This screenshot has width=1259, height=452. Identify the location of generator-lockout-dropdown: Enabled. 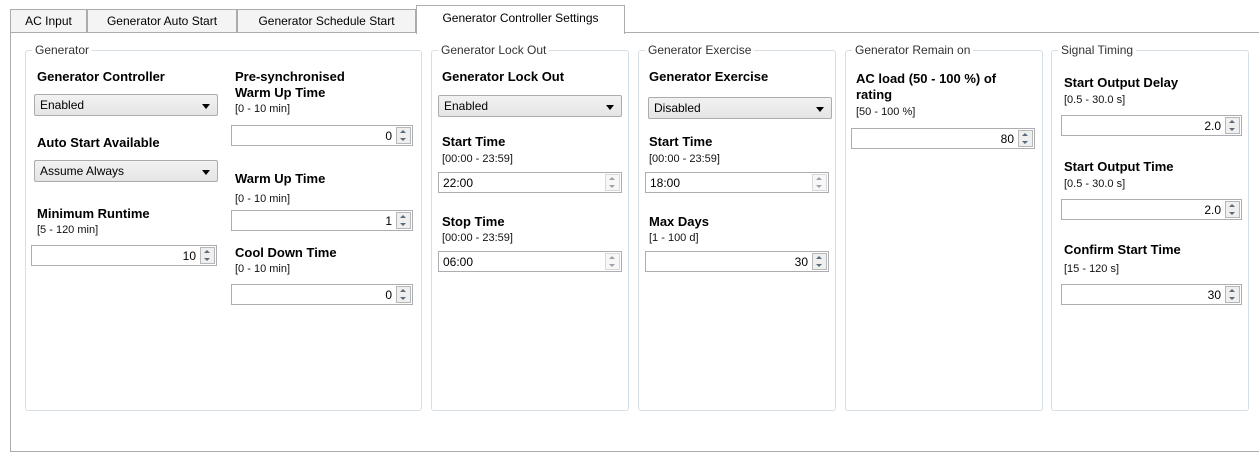
(530, 106).